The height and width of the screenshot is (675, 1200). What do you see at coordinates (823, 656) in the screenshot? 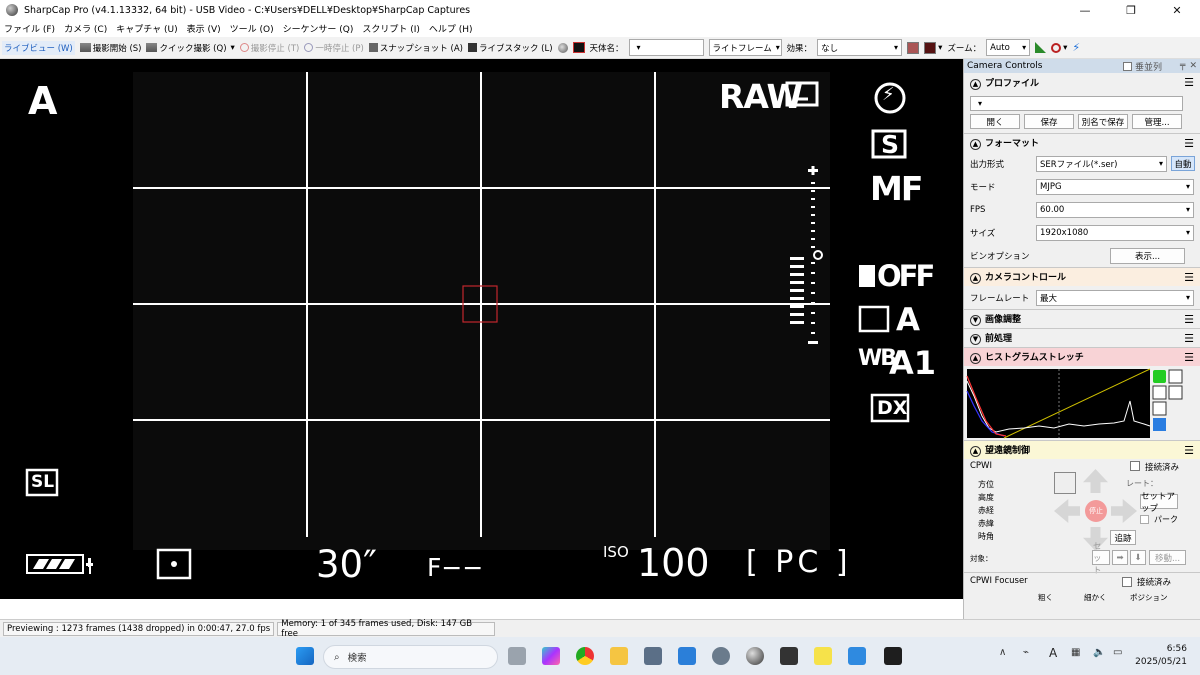
I see `sticky-notes-icon` at bounding box center [823, 656].